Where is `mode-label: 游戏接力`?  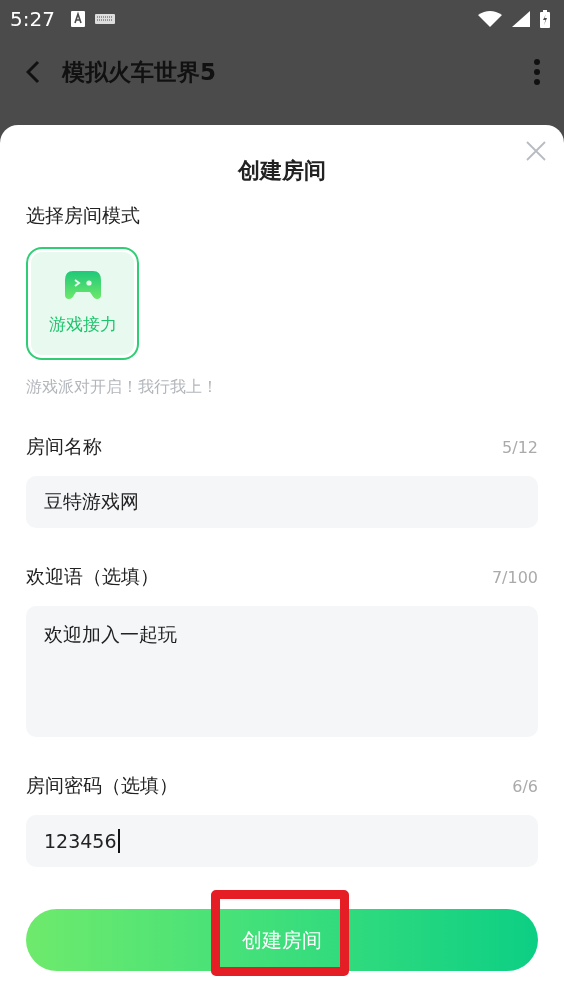
mode-label: 游戏接力 is located at coordinates (82, 324).